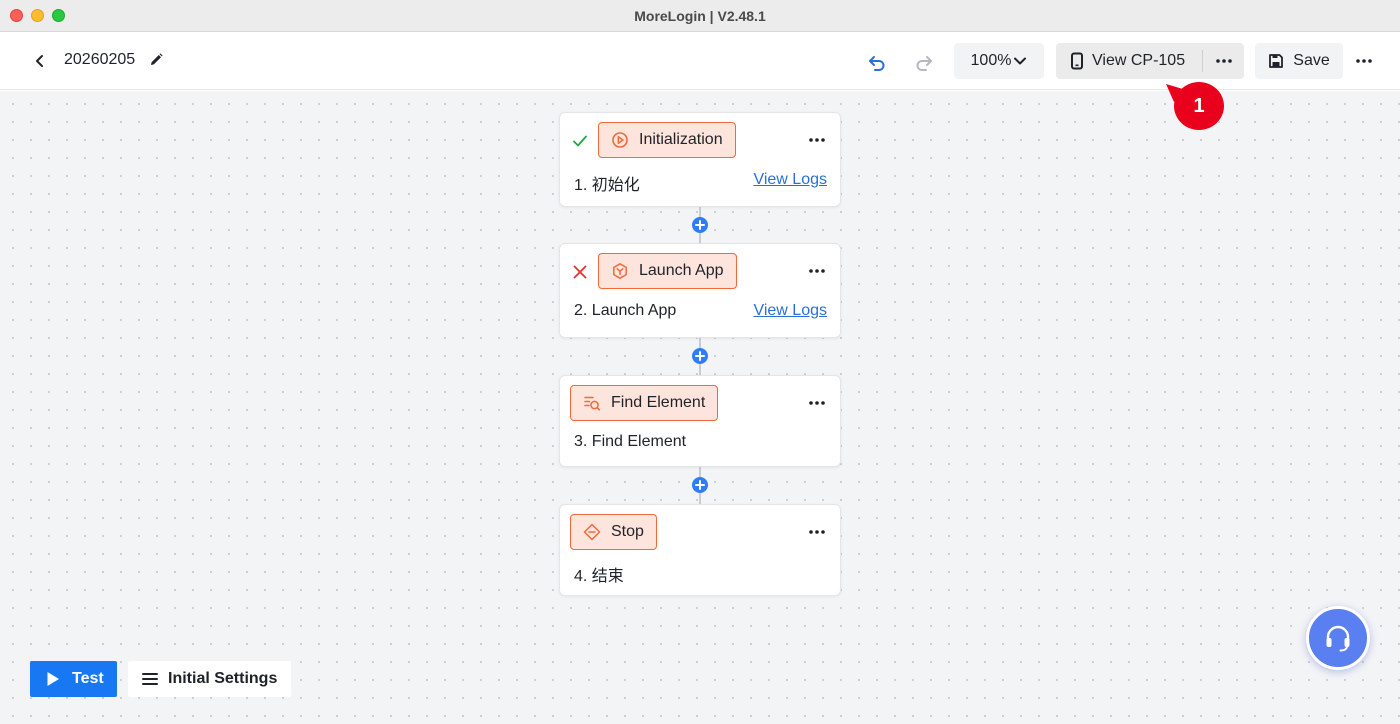 This screenshot has height=724, width=1400. Describe the element at coordinates (58, 15) in the screenshot. I see `window-maximize-button` at that location.